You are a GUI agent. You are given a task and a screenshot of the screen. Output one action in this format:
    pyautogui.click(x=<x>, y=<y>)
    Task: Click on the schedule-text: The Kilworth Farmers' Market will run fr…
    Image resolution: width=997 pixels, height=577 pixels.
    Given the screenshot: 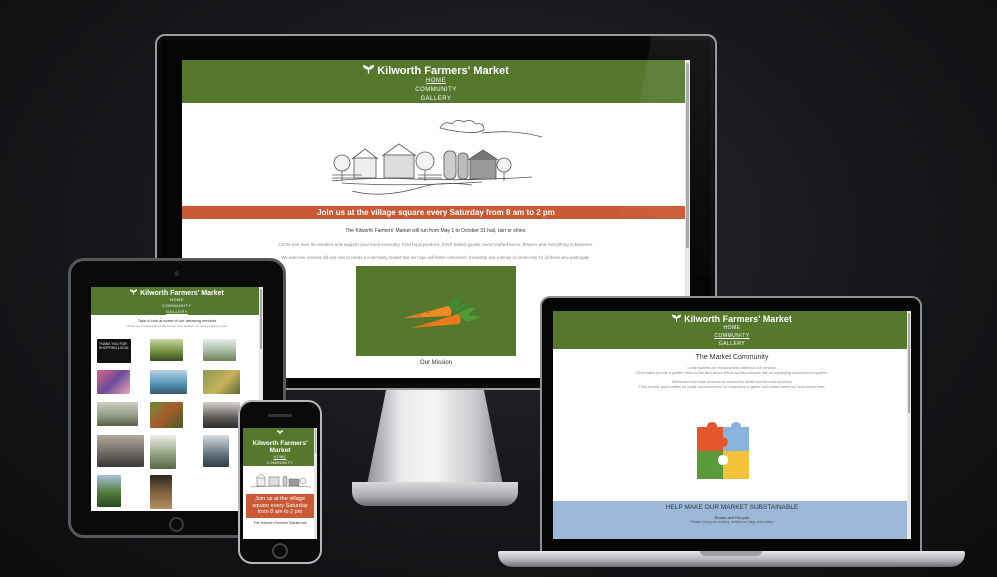 What is the action you would take?
    pyautogui.click(x=436, y=231)
    